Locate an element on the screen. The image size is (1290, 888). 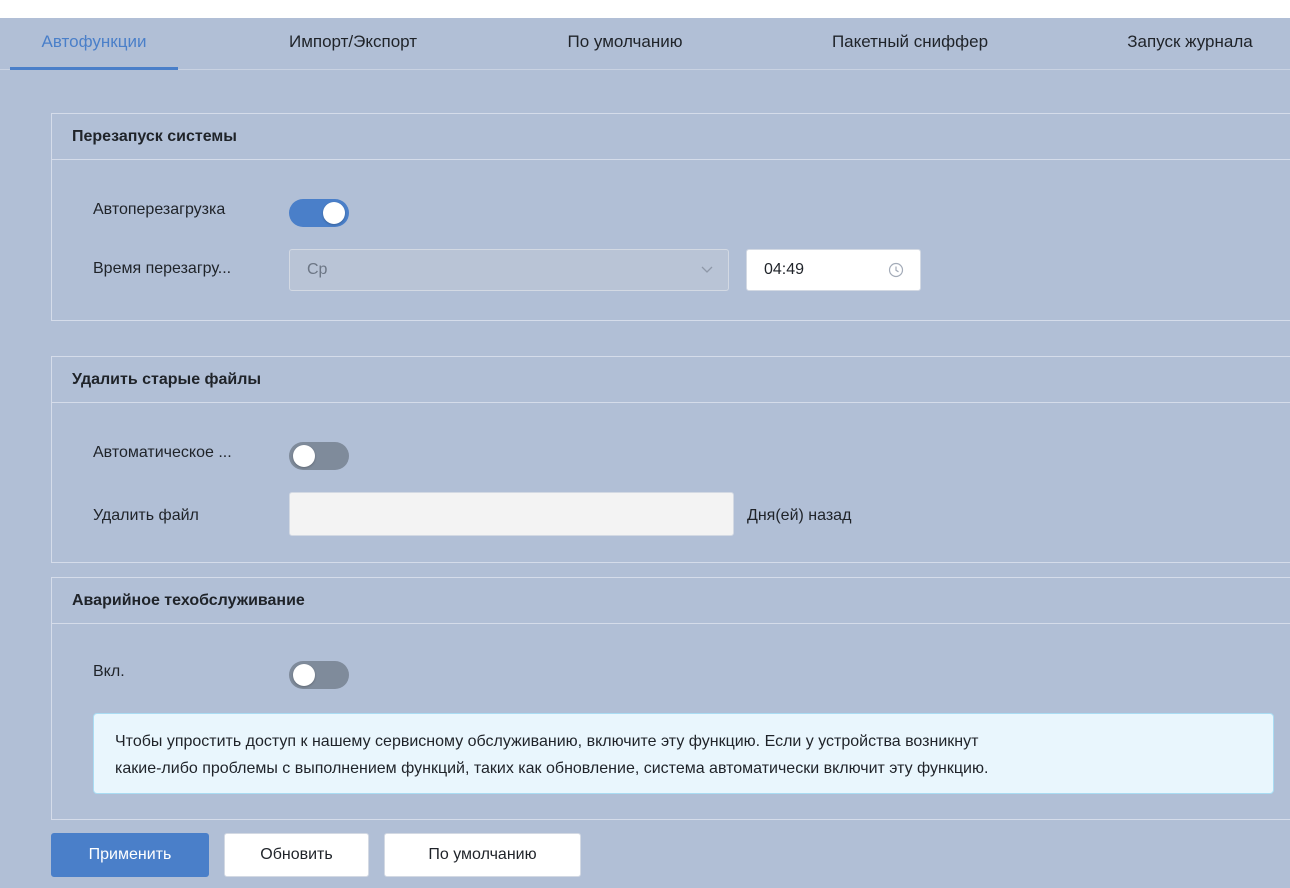
delete-old-files-title: Удалить старые файлы is located at coordinates (671, 380).